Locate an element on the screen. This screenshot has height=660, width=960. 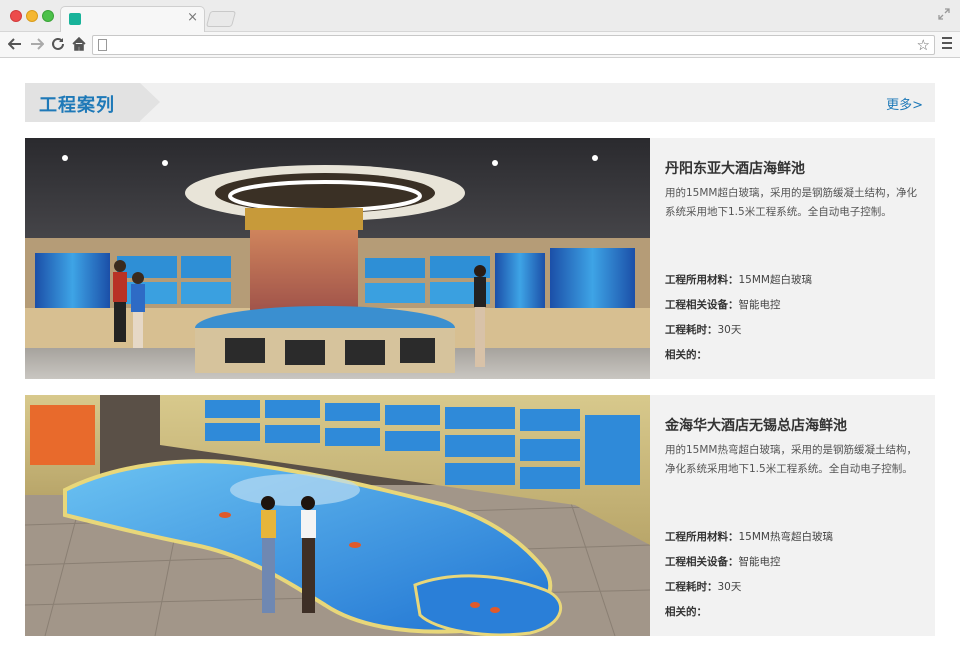
reload-icon is located at coordinates (58, 44).